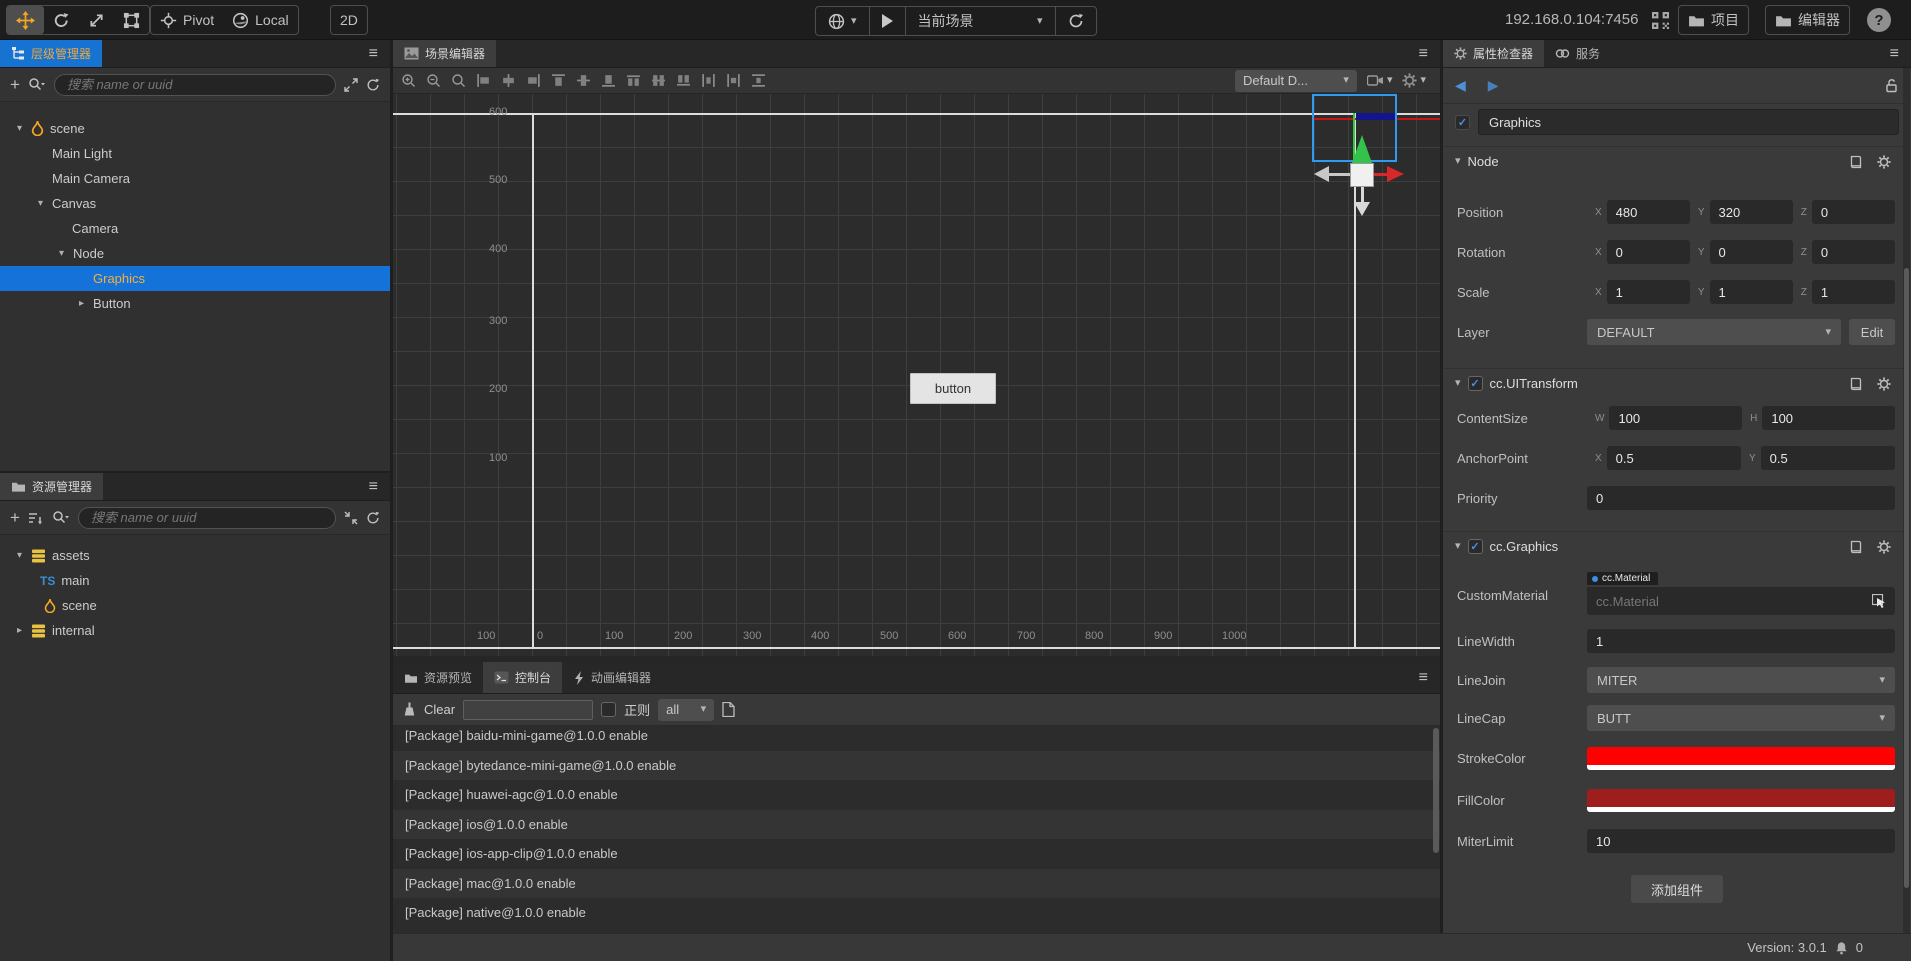 The width and height of the screenshot is (1911, 961). I want to click on hierarchy-menu-button: ≡, so click(373, 53).